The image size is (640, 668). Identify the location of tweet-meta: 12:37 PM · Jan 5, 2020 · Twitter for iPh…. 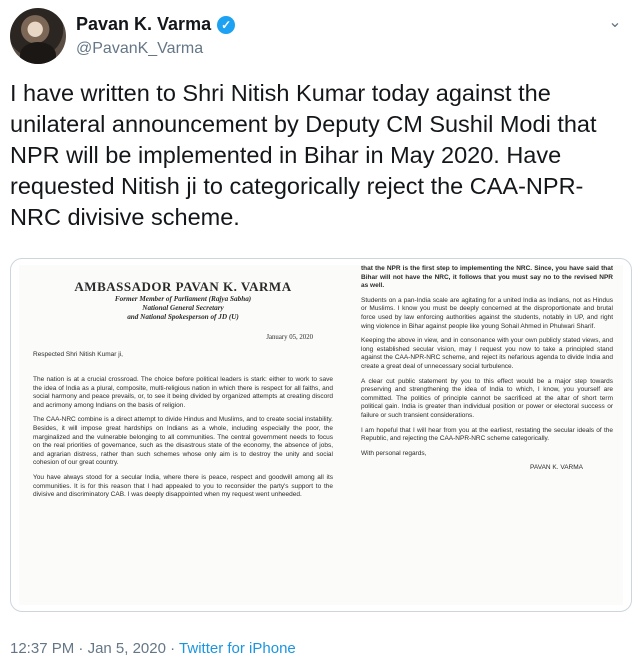
(153, 648).